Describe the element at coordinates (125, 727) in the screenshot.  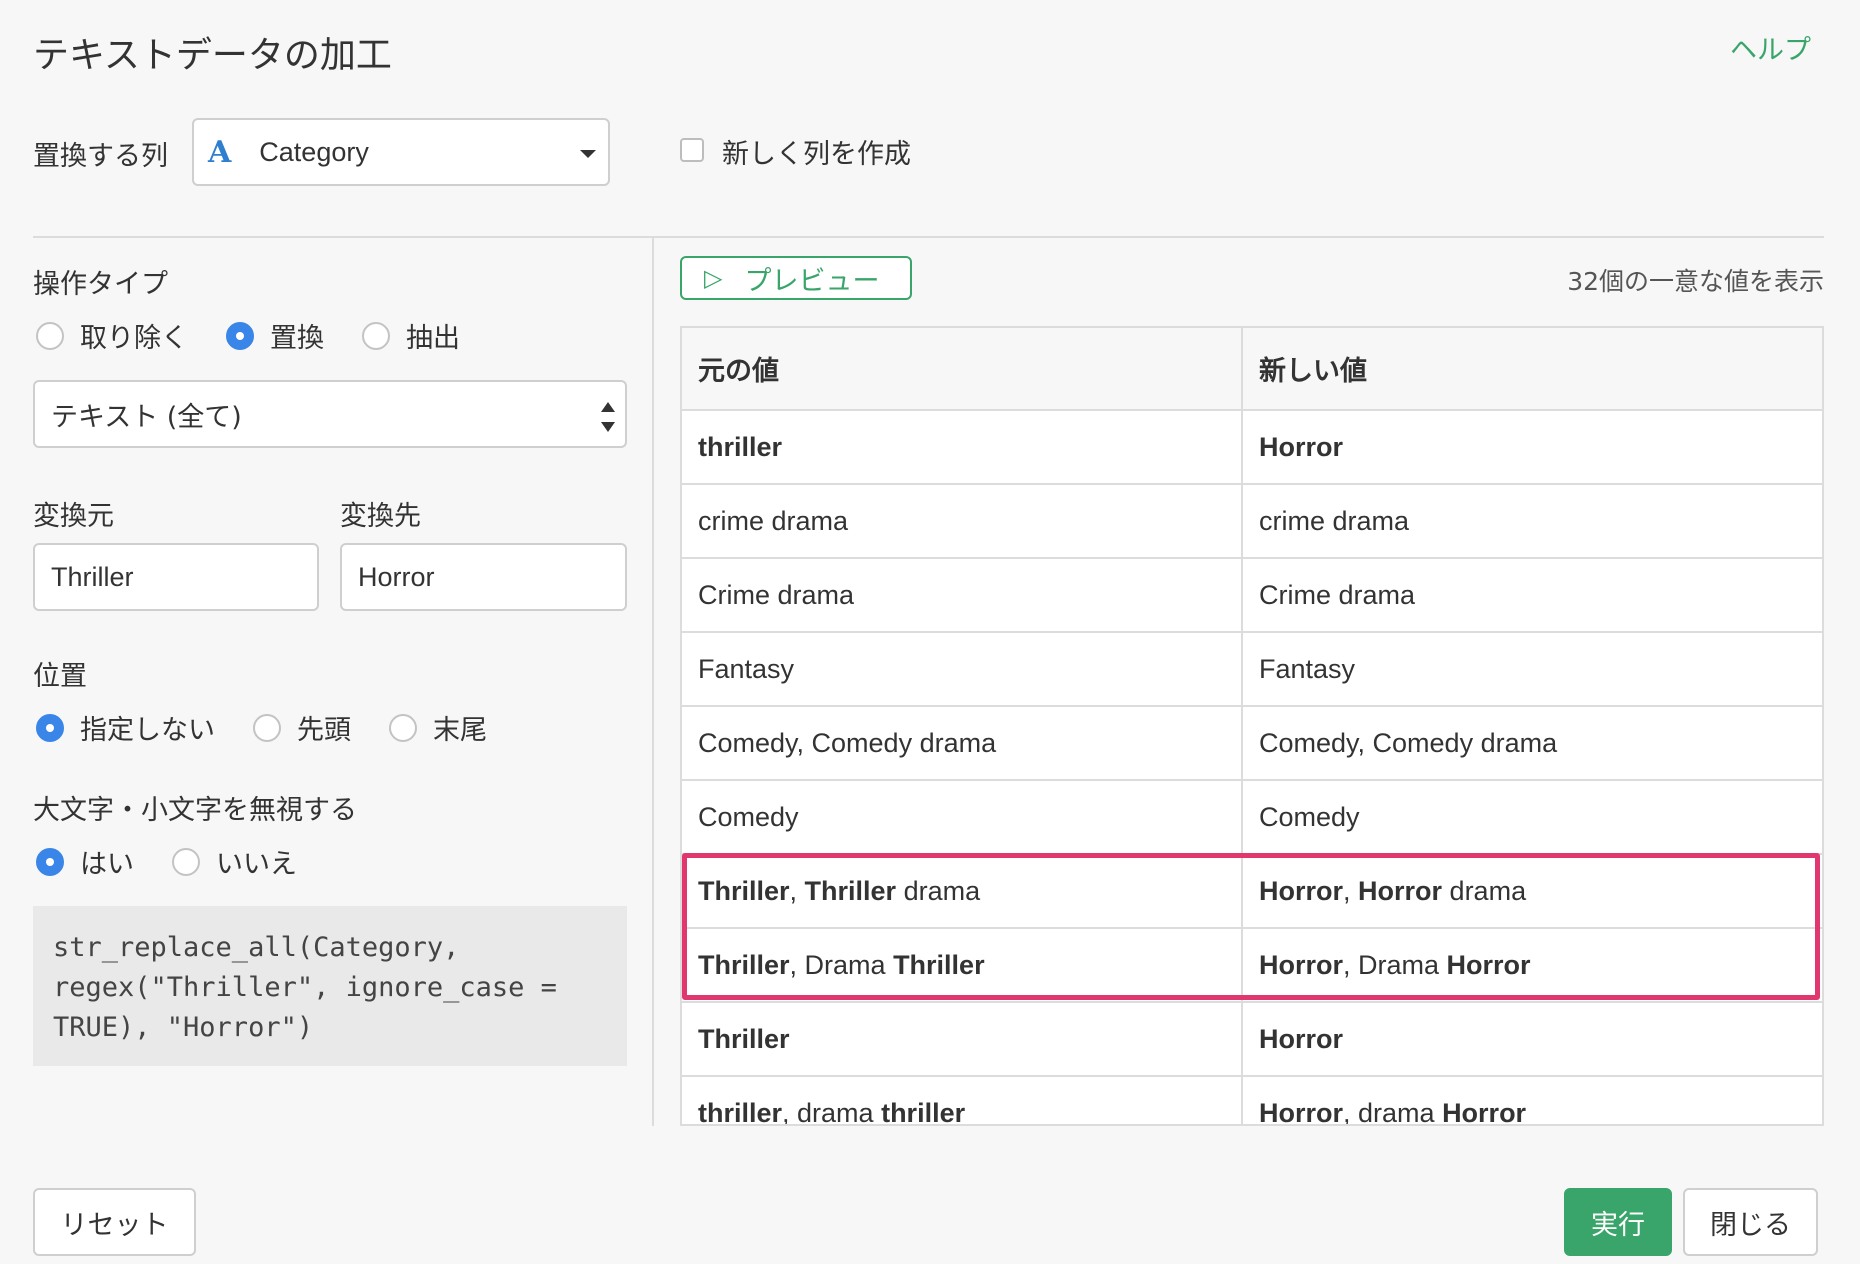
I see `position-option-none: 指定しない` at that location.